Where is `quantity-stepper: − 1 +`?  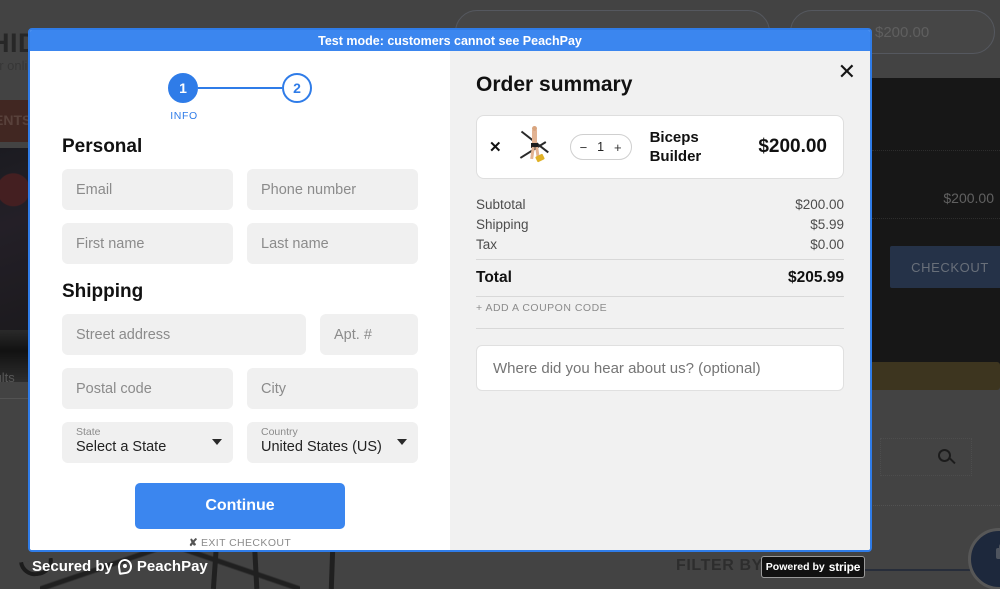
quantity-stepper: − 1 + is located at coordinates (600, 147).